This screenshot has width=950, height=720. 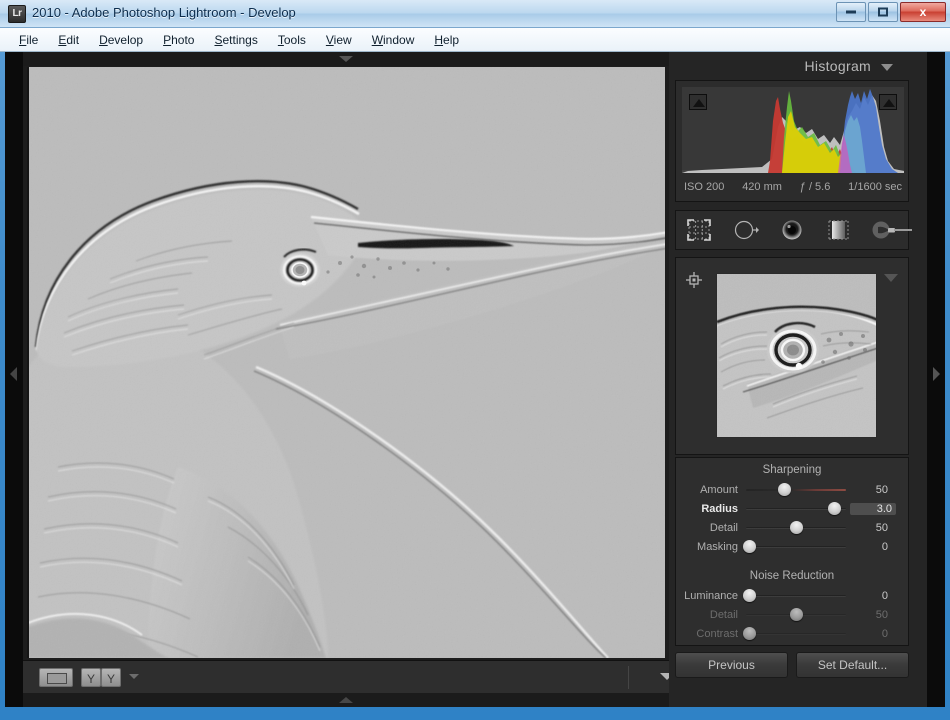 I want to click on menu-develop: Develop, so click(x=121, y=40).